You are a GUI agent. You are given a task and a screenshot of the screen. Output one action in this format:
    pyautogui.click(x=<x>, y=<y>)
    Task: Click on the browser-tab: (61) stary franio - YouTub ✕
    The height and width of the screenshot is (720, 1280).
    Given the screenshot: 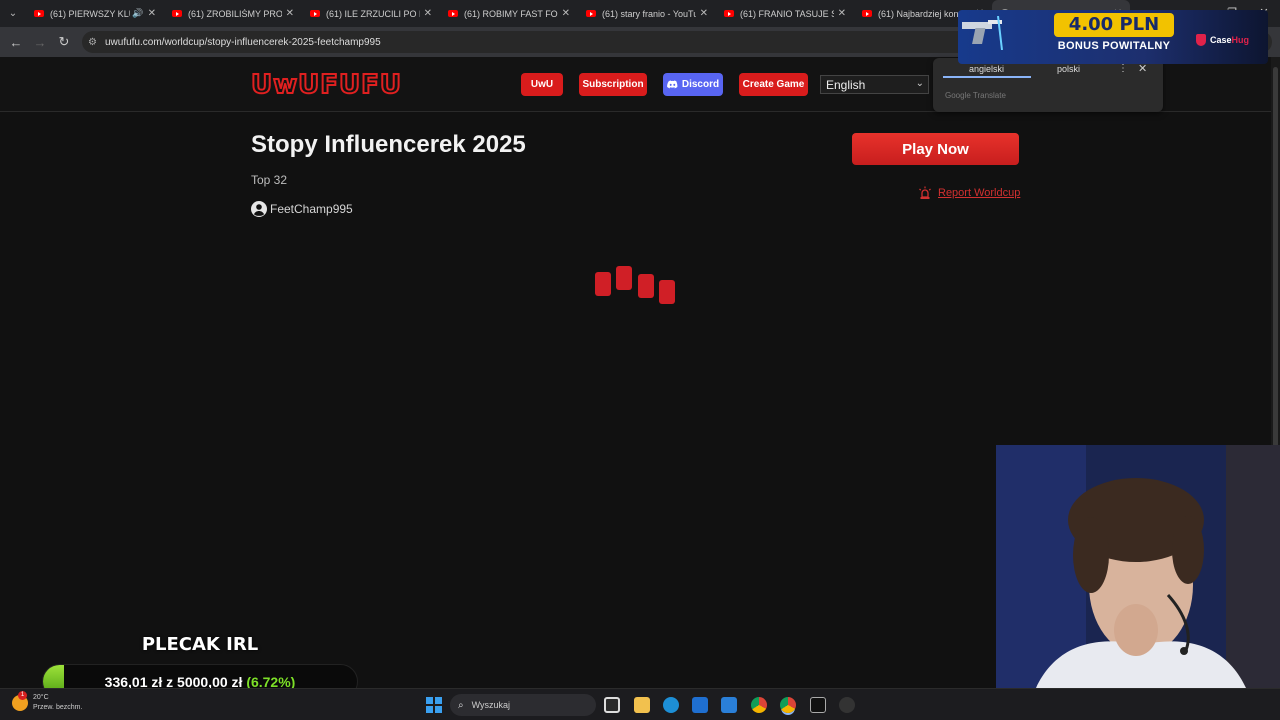 What is the action you would take?
    pyautogui.click(x=647, y=13)
    